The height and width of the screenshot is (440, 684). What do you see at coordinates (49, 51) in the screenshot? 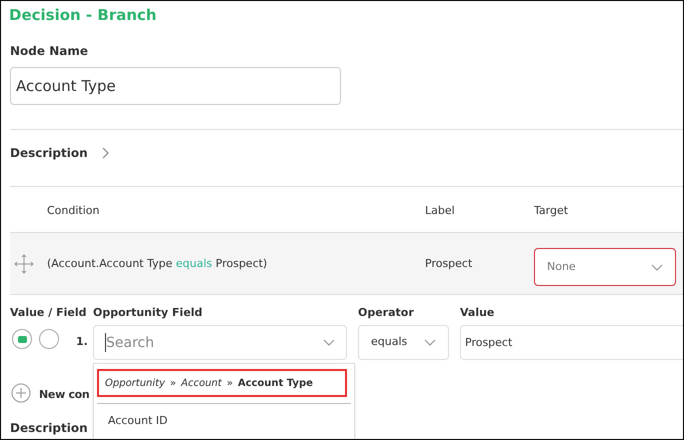
I see `field-label: Node Name` at bounding box center [49, 51].